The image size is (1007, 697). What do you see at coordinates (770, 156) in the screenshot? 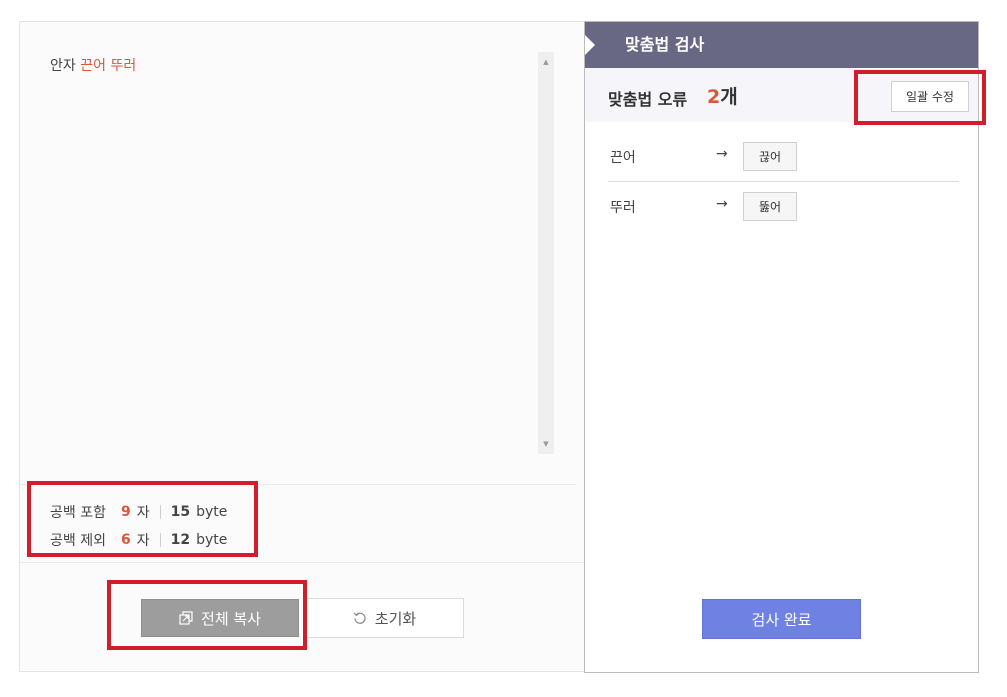
I see `suggestion-button: 끊어` at bounding box center [770, 156].